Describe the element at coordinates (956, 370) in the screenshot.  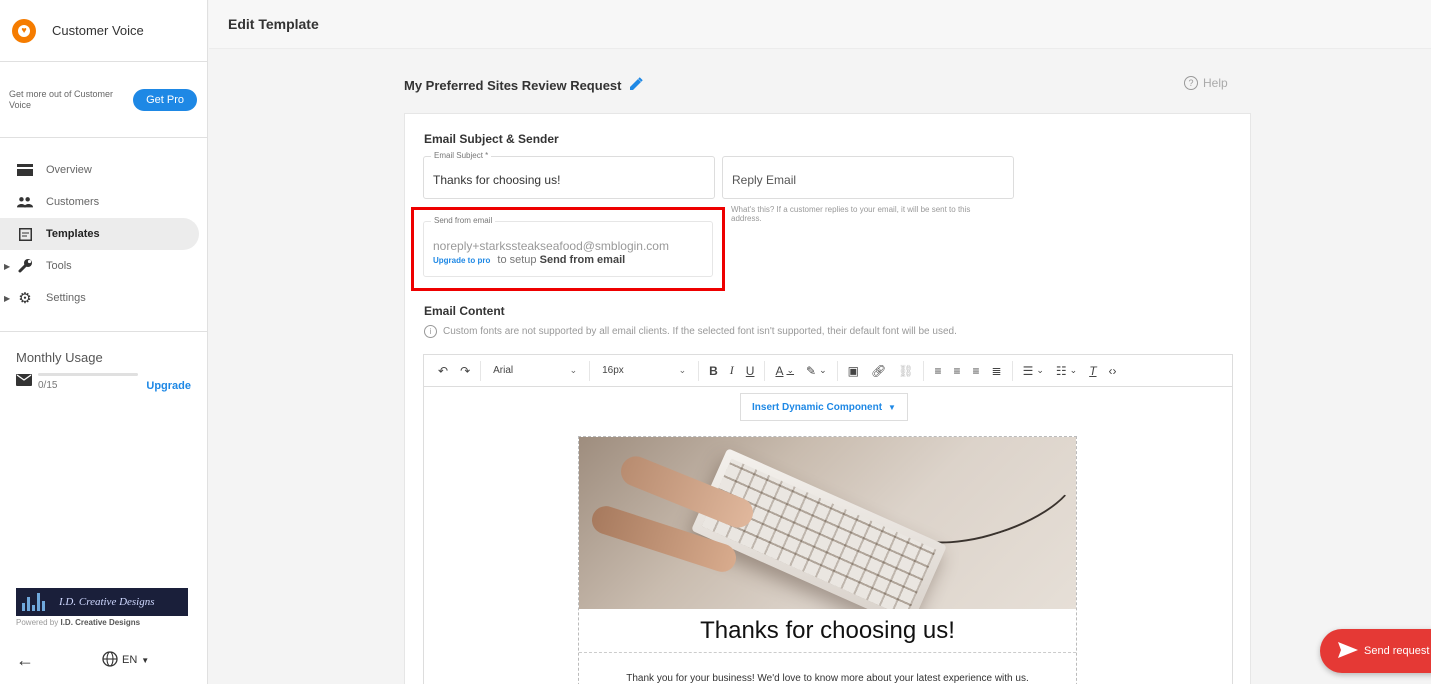
I see `align-center-icon: ≡` at that location.